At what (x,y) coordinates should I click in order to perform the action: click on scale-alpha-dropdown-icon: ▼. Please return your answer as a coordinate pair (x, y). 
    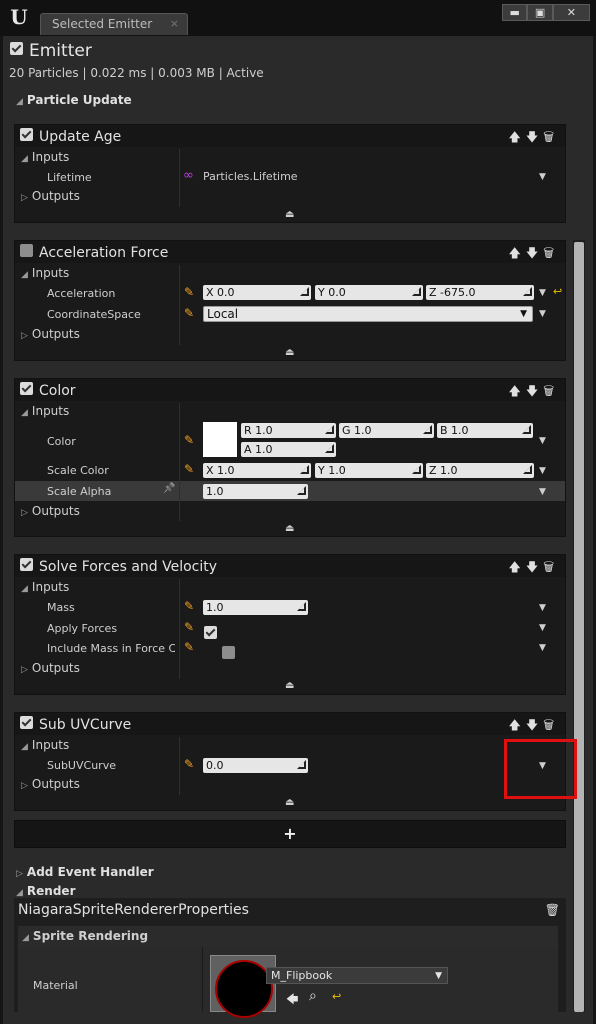
    Looking at the image, I should click on (542, 492).